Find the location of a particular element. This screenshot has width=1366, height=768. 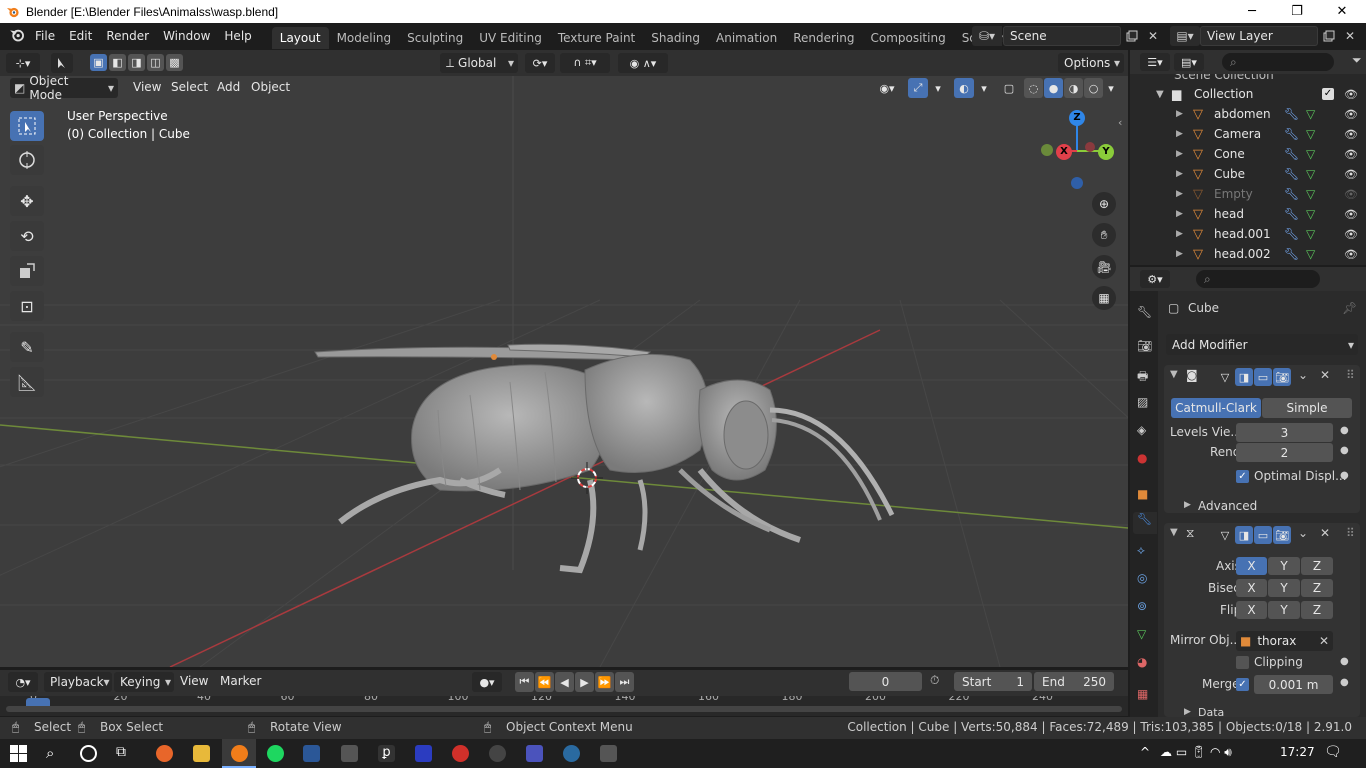

outliner-item-row: ▶ ▽ head.002 🔧︎ ▽ 👁︎ is located at coordinates (1248, 254).